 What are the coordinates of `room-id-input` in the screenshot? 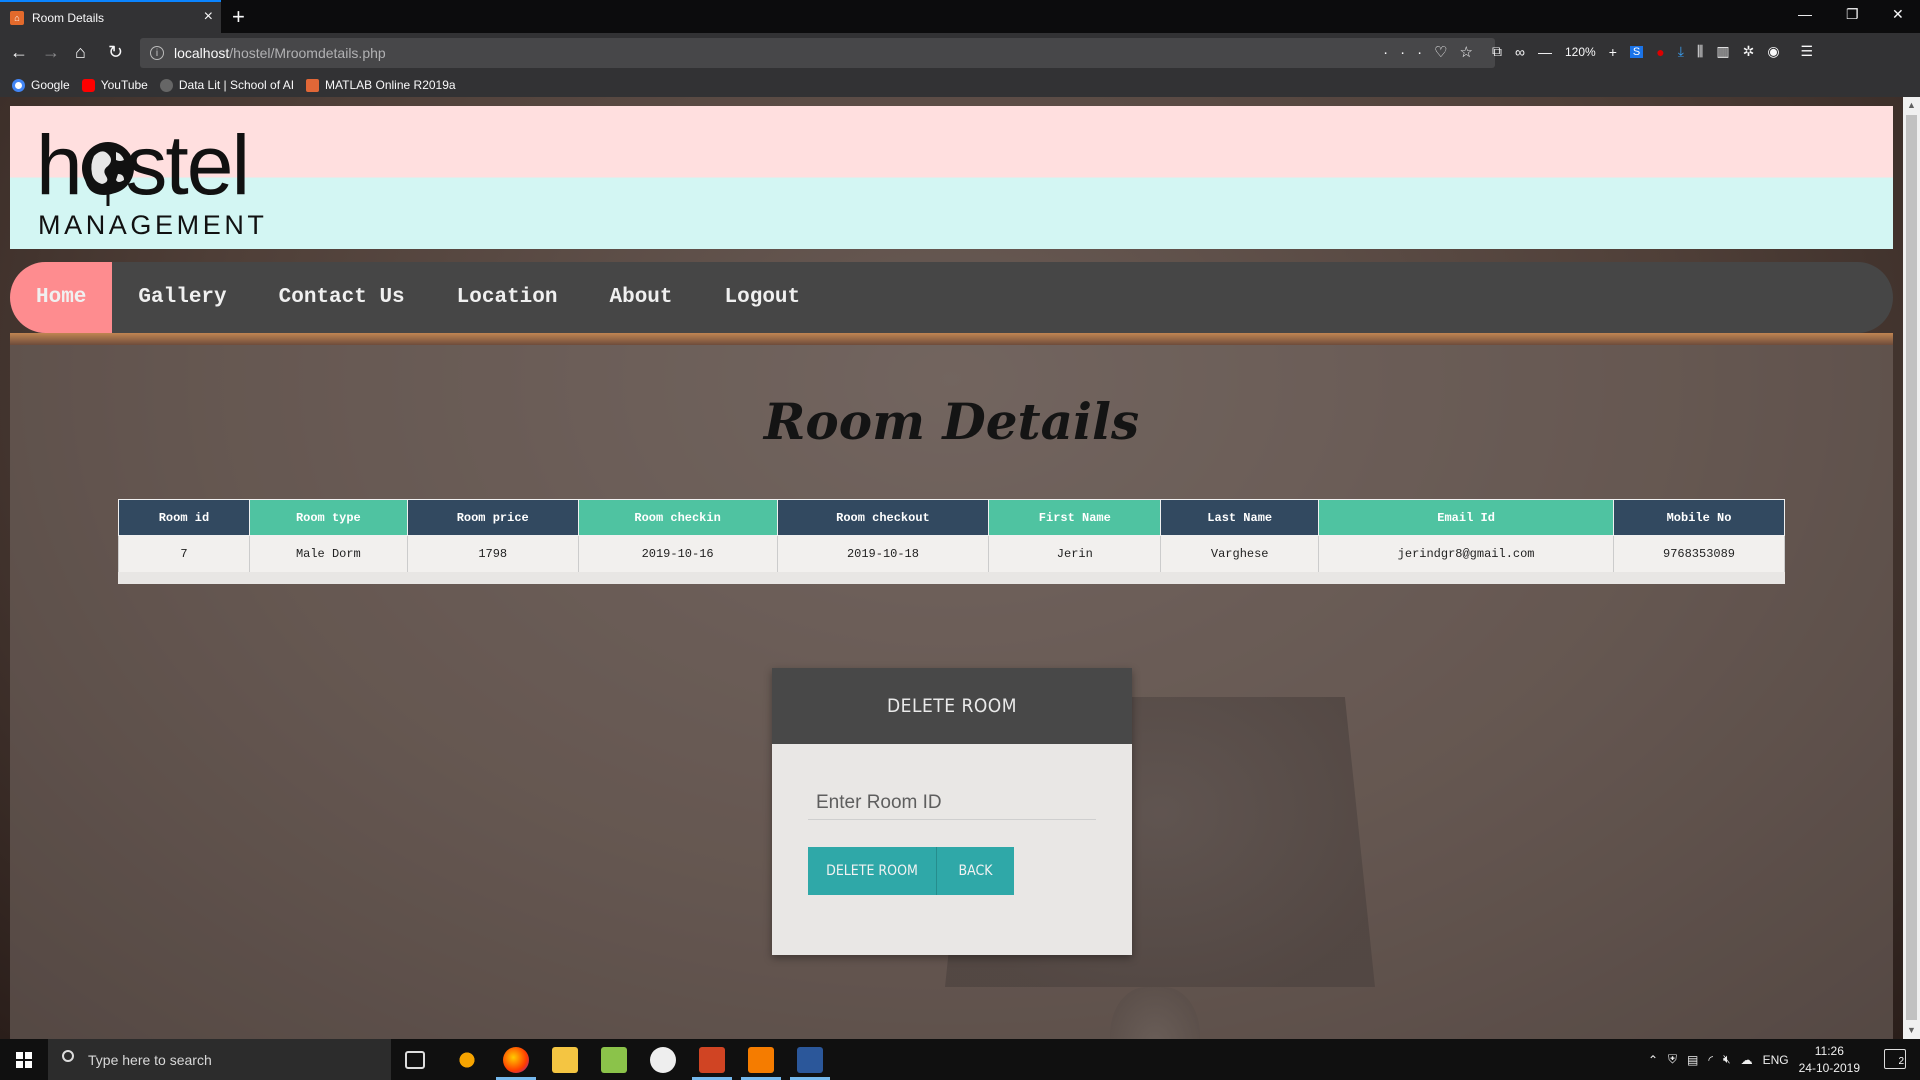 It's located at (952, 803).